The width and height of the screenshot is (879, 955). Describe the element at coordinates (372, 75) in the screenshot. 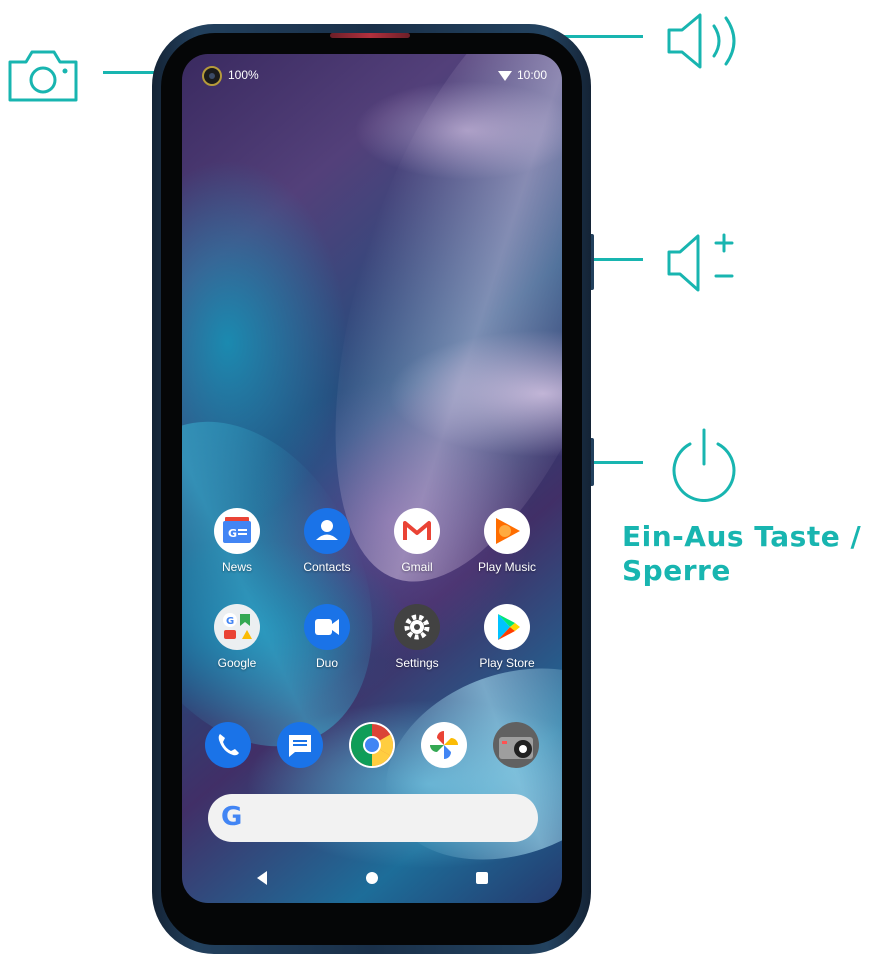

I see `status-bar: 100% 10:00` at that location.